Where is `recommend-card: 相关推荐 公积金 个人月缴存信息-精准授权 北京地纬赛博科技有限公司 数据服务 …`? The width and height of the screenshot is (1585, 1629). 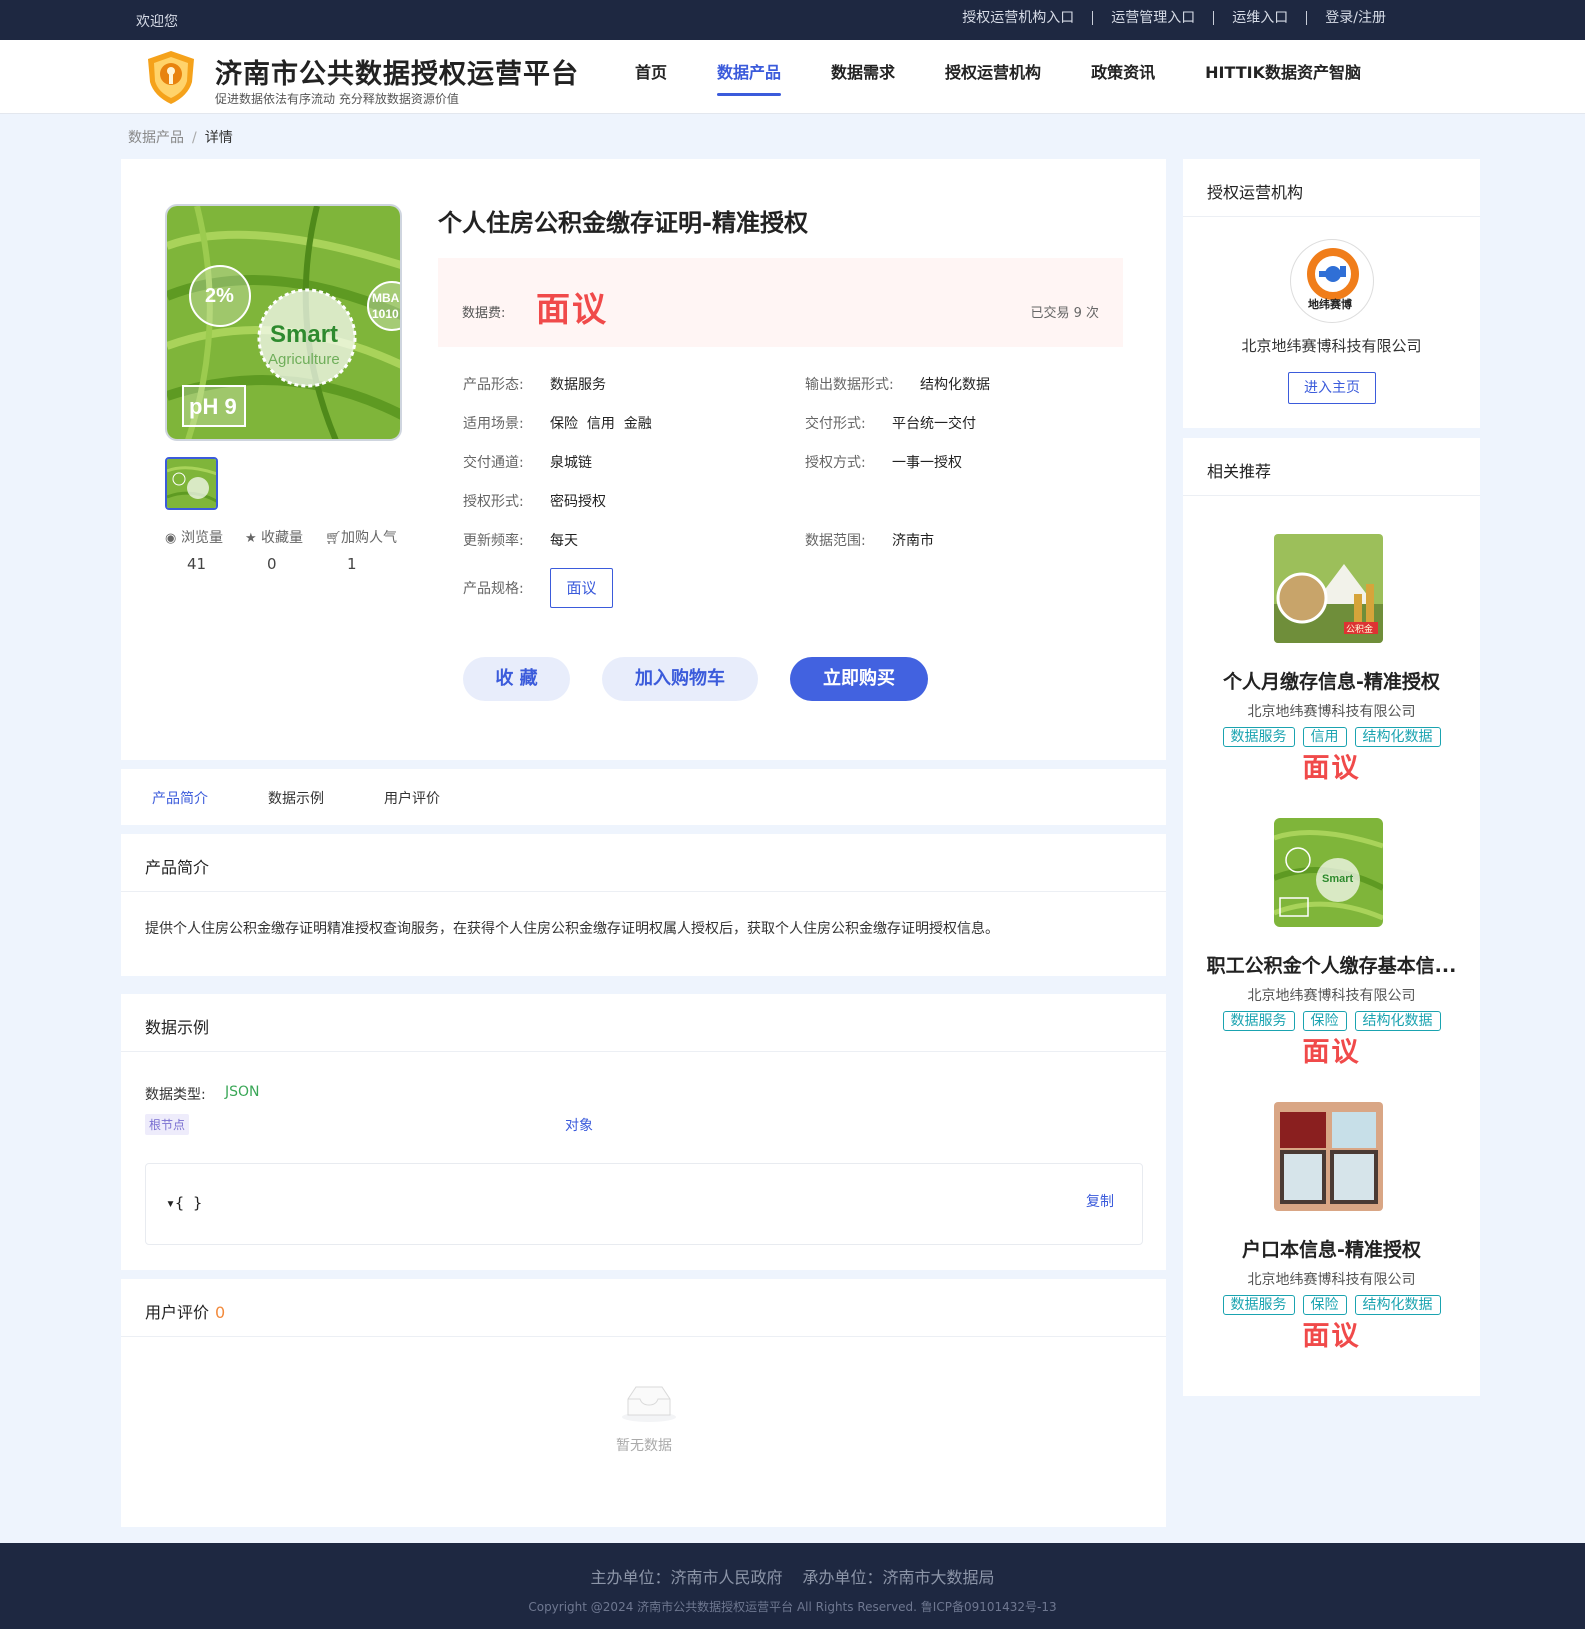
recommend-card: 相关推荐 公积金 个人月缴存信息-精准授权 北京地纬赛博科技有限公司 数据服务 … is located at coordinates (1331, 917).